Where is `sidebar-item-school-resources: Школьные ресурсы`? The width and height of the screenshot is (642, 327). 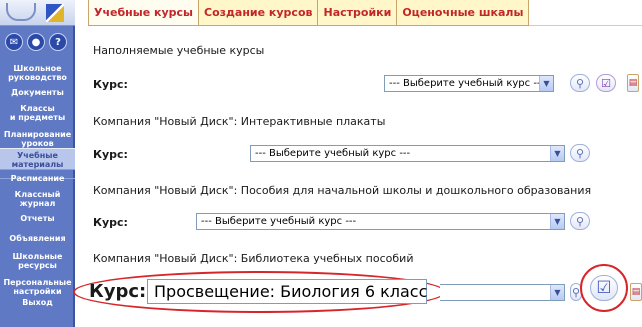 sidebar-item-school-resources: Школьные ресурсы is located at coordinates (37, 261).